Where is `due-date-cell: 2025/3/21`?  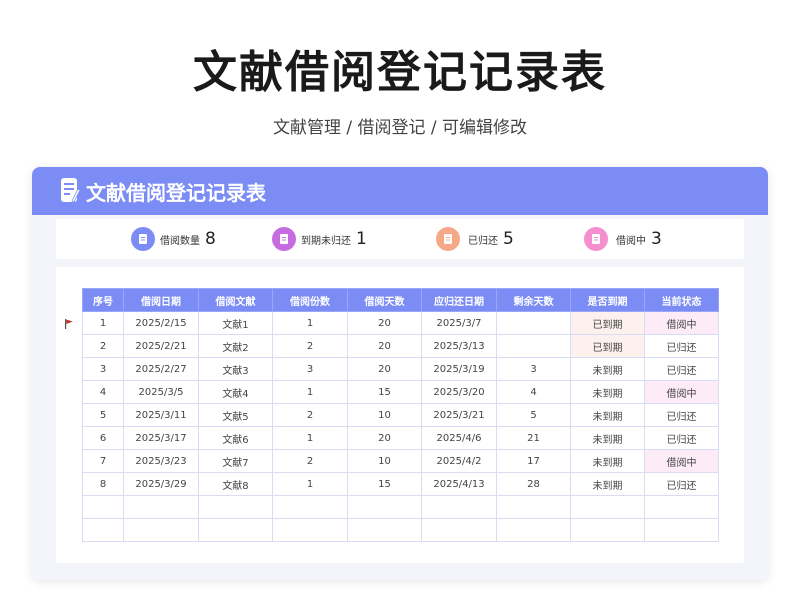
due-date-cell: 2025/3/21 is located at coordinates (459, 415).